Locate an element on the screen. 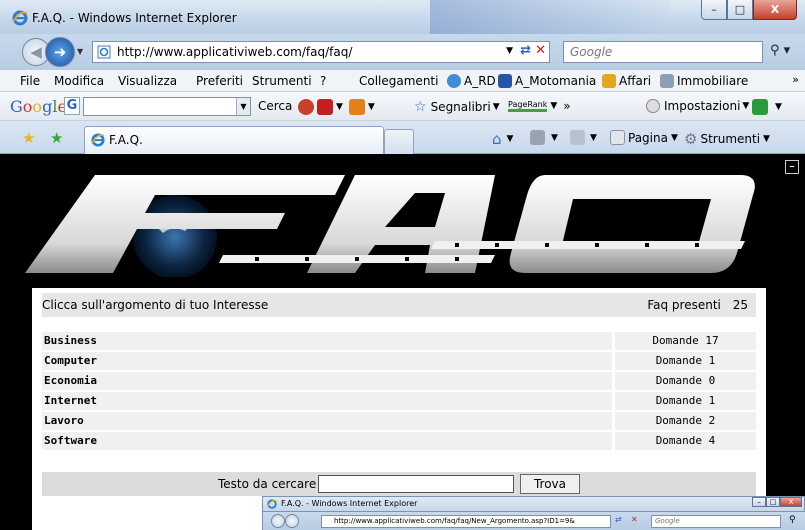  url-text: http://www.applicativiweb.com/faq/faq/ is located at coordinates (234, 52).